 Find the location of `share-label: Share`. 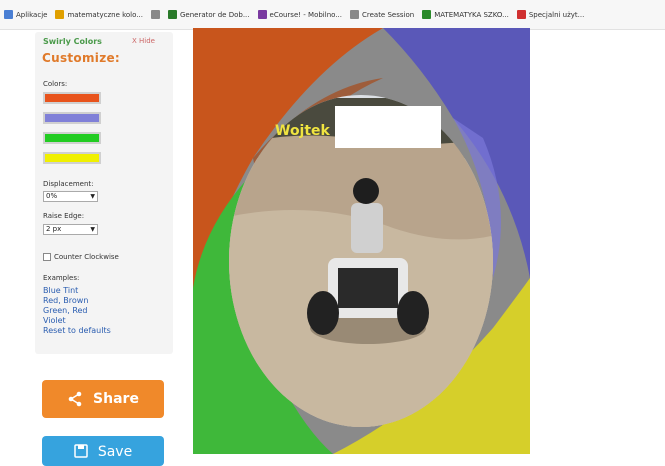

share-label: Share is located at coordinates (116, 399).